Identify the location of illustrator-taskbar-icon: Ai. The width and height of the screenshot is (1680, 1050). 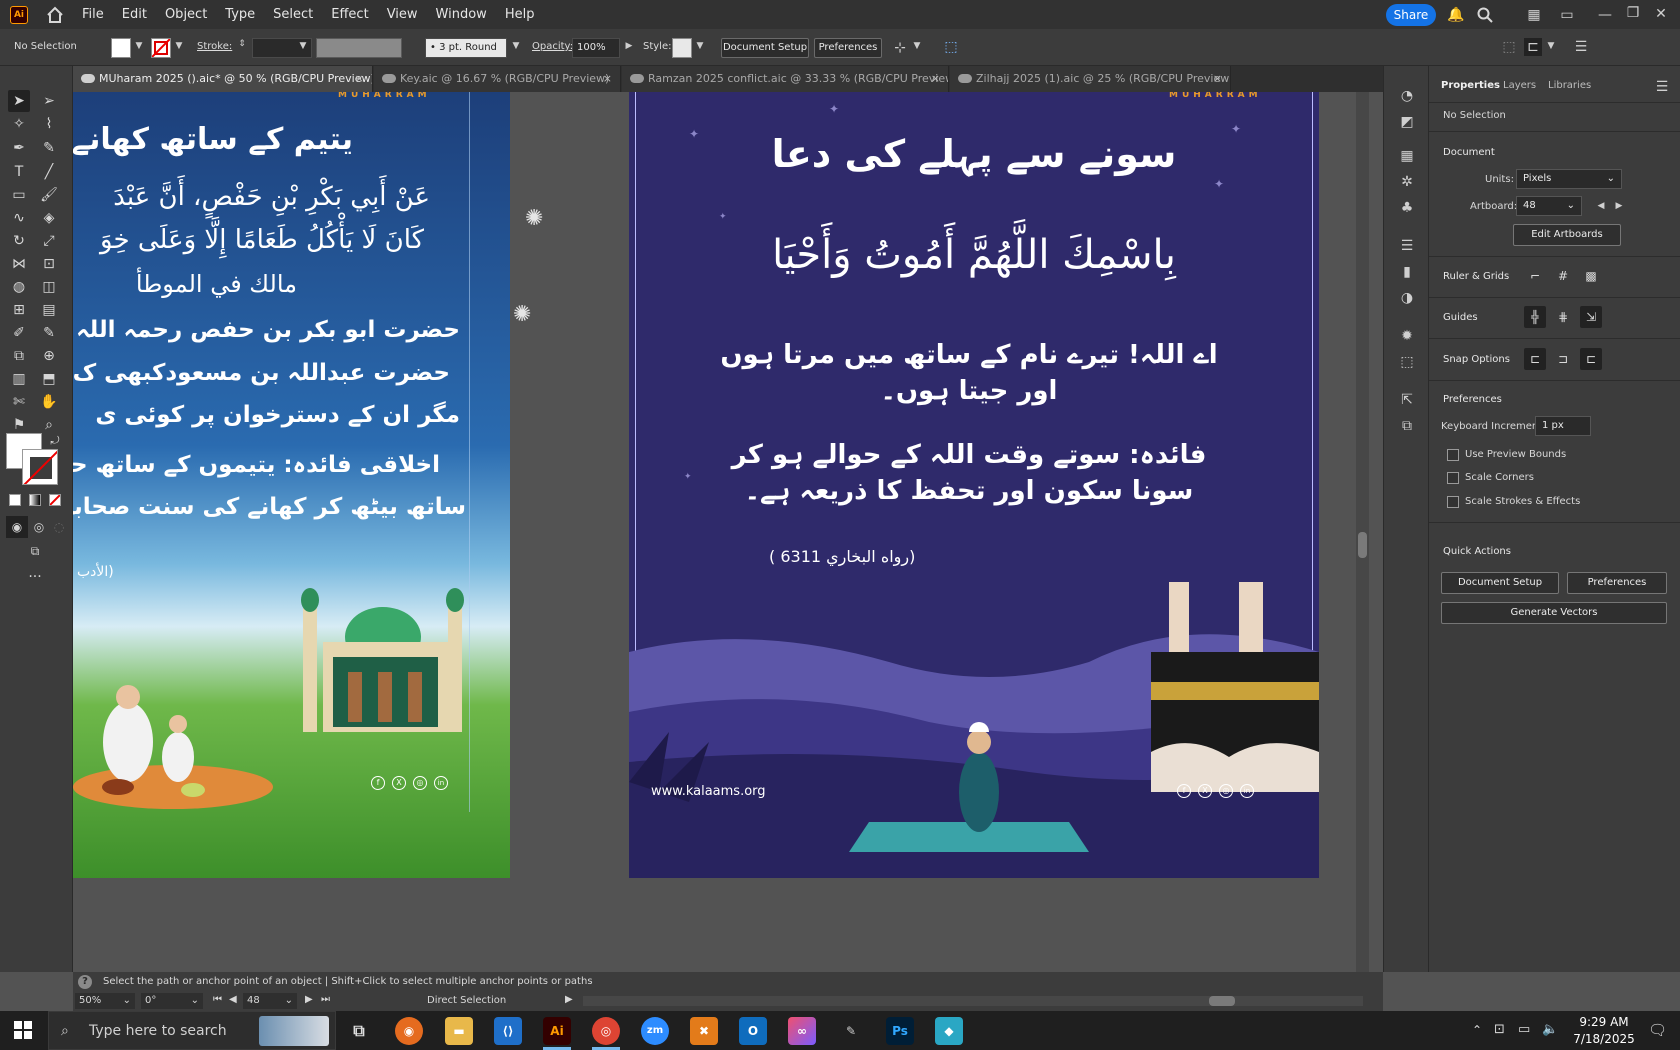
(557, 1031).